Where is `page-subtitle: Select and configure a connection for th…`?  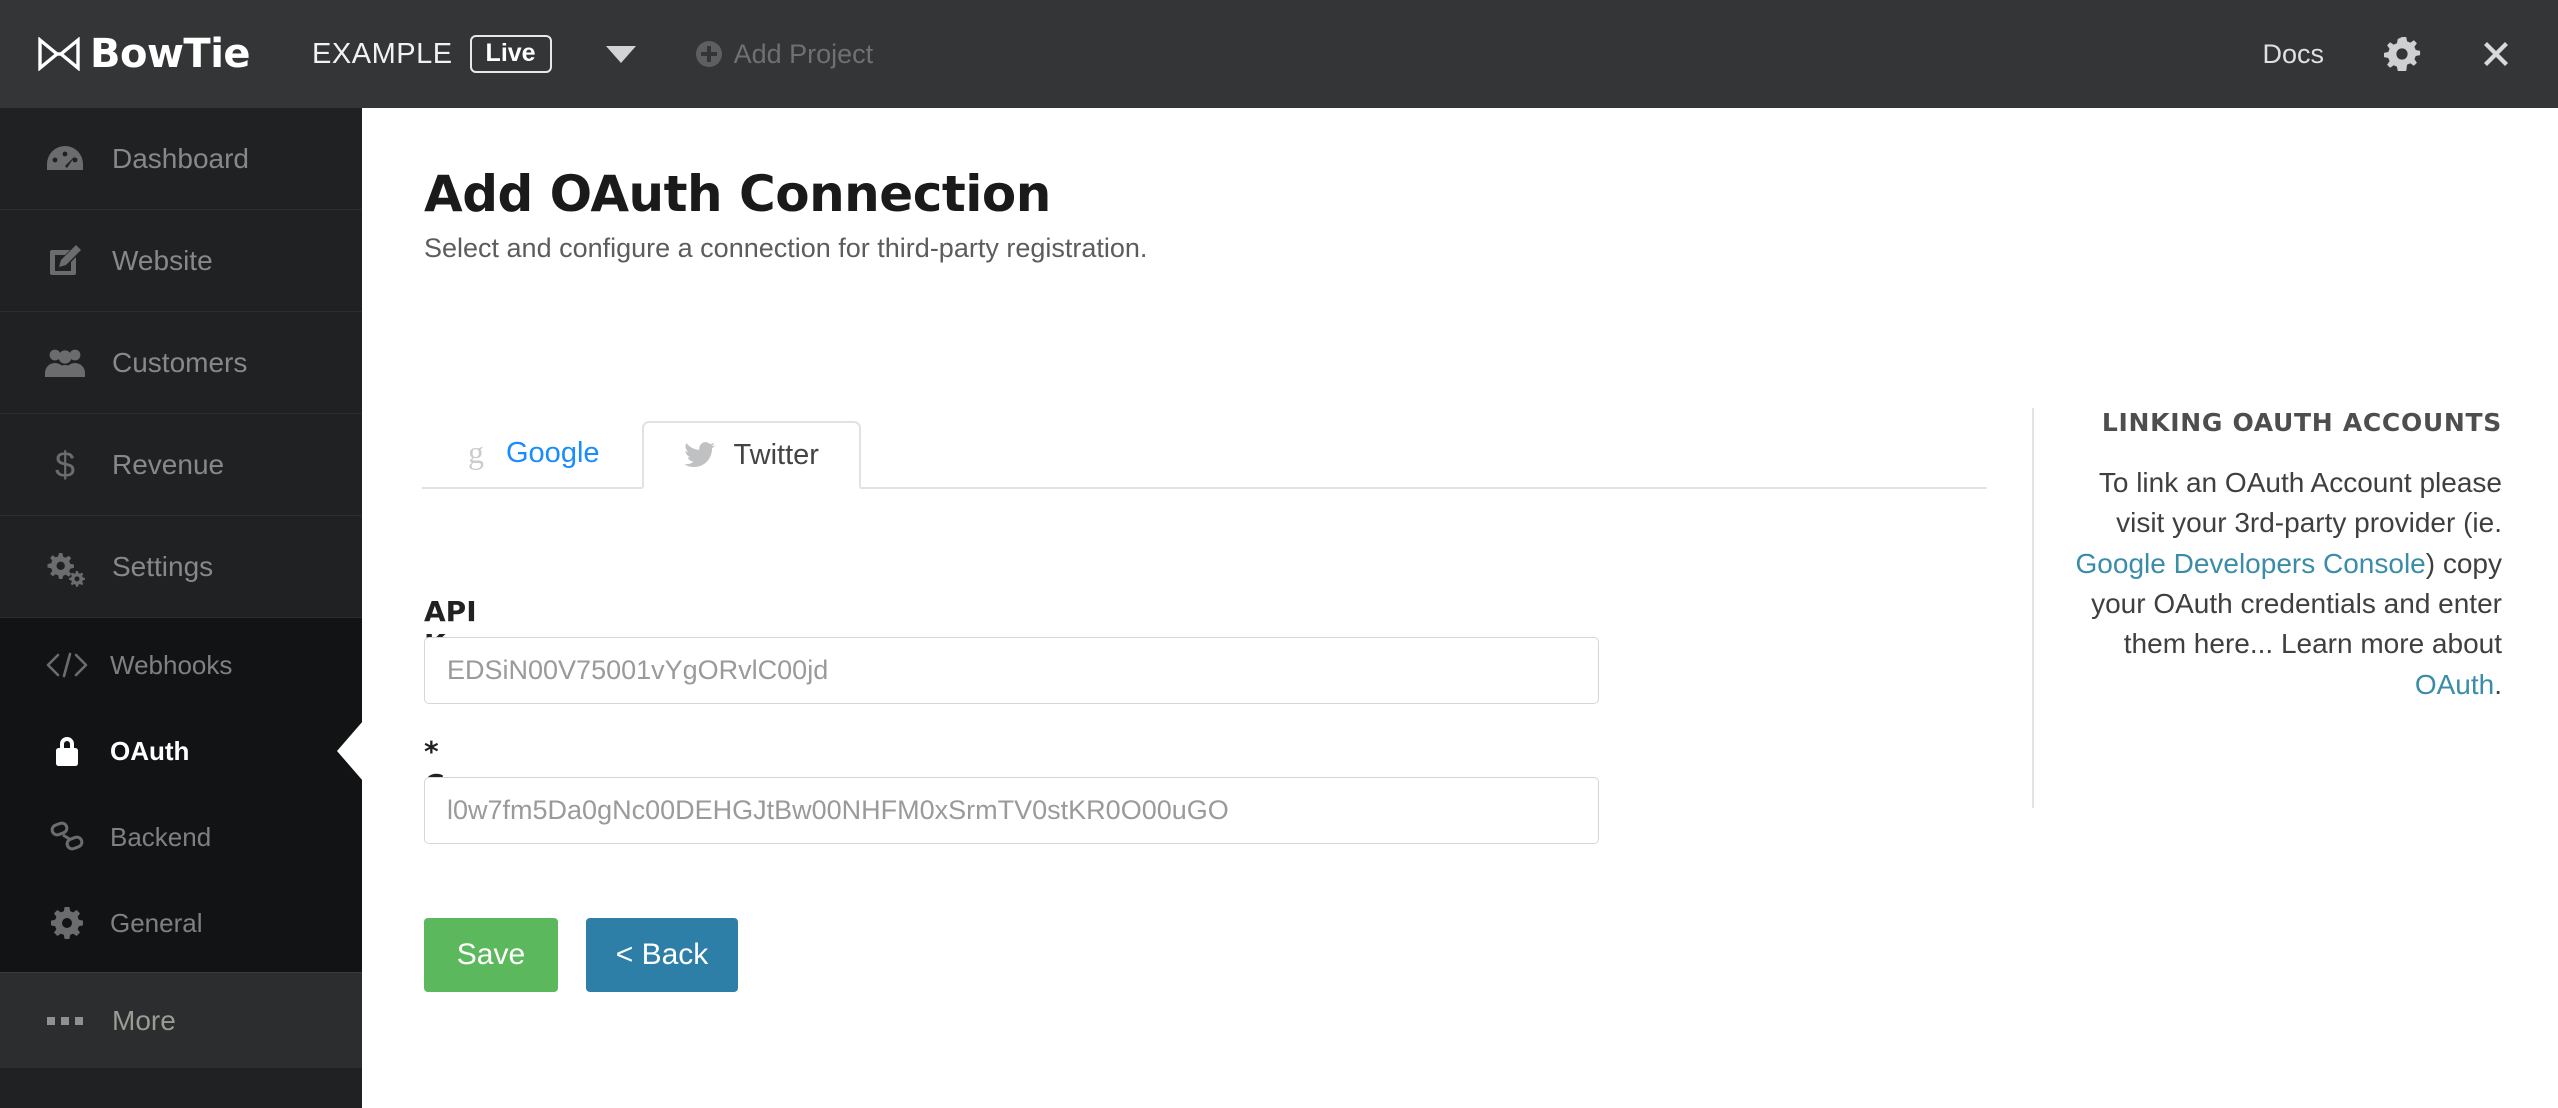
page-subtitle: Select and configure a connection for th… is located at coordinates (786, 248).